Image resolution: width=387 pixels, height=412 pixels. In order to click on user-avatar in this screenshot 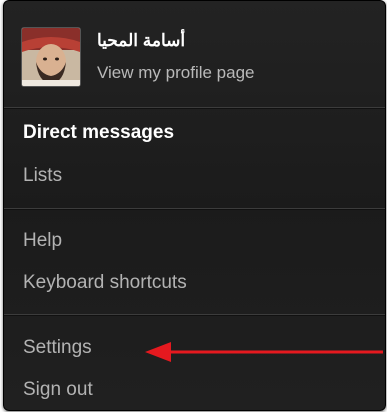, I will do `click(51, 57)`.